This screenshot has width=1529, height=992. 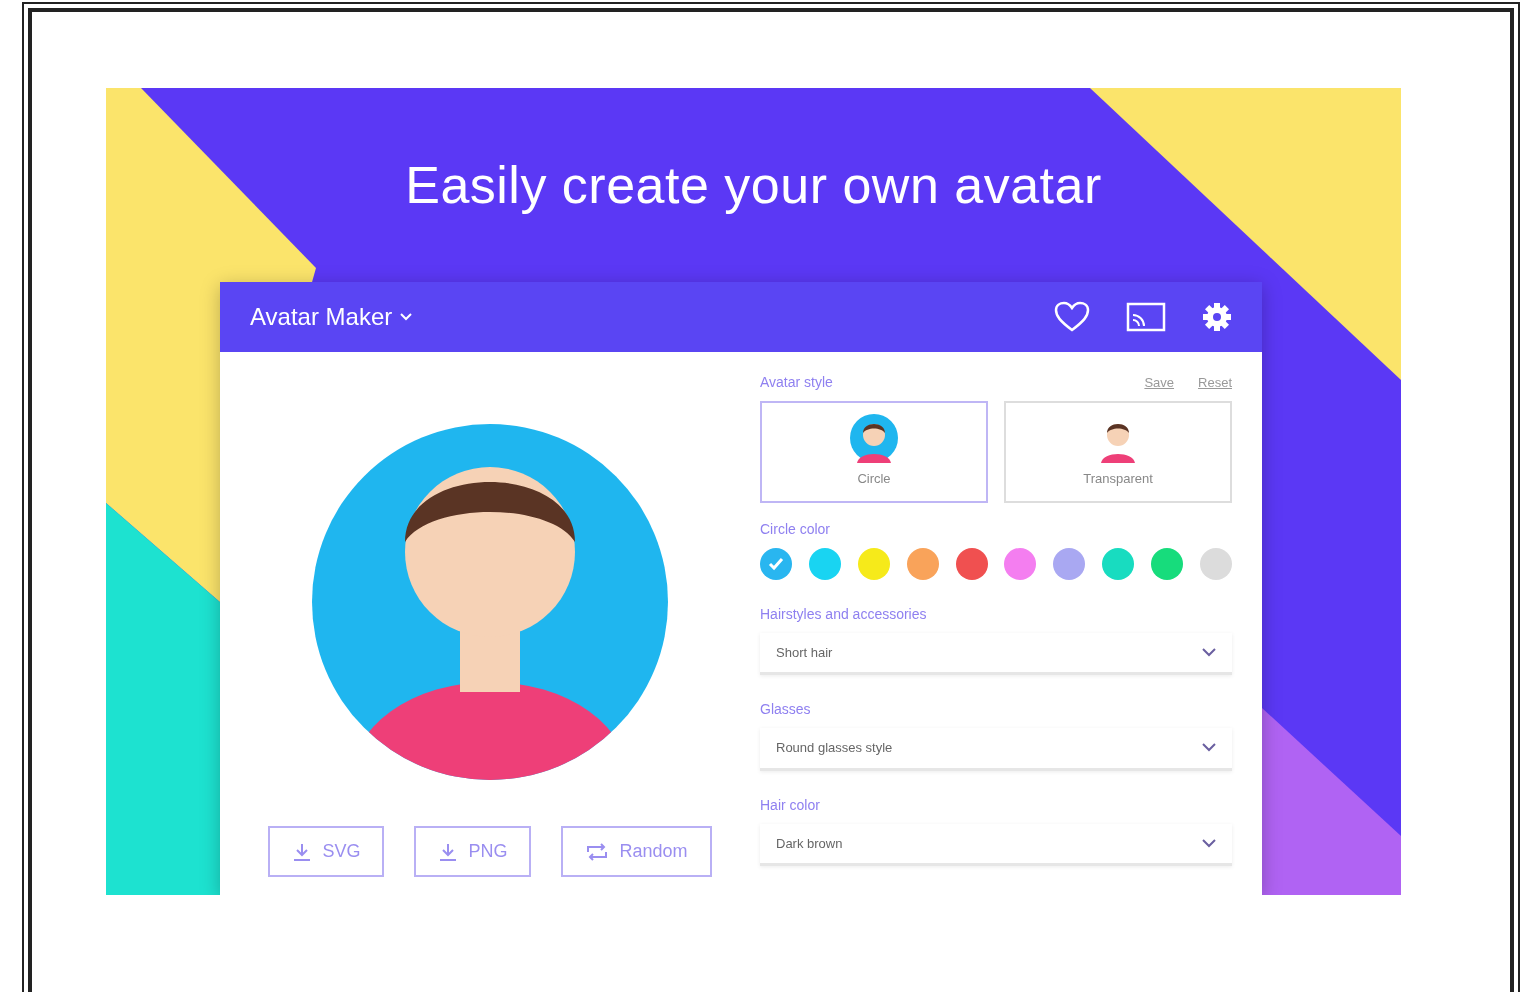 What do you see at coordinates (1215, 382) in the screenshot?
I see `text-link: Reset` at bounding box center [1215, 382].